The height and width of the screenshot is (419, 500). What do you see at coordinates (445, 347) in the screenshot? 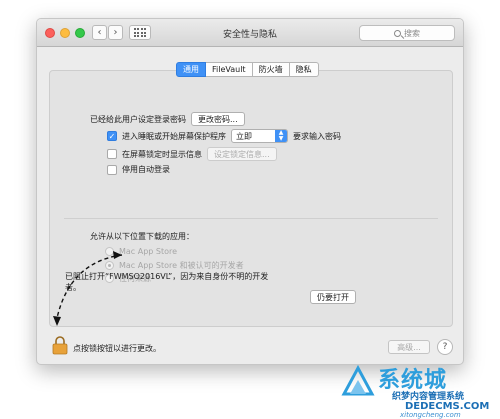
I see `help-button: ?` at bounding box center [445, 347].